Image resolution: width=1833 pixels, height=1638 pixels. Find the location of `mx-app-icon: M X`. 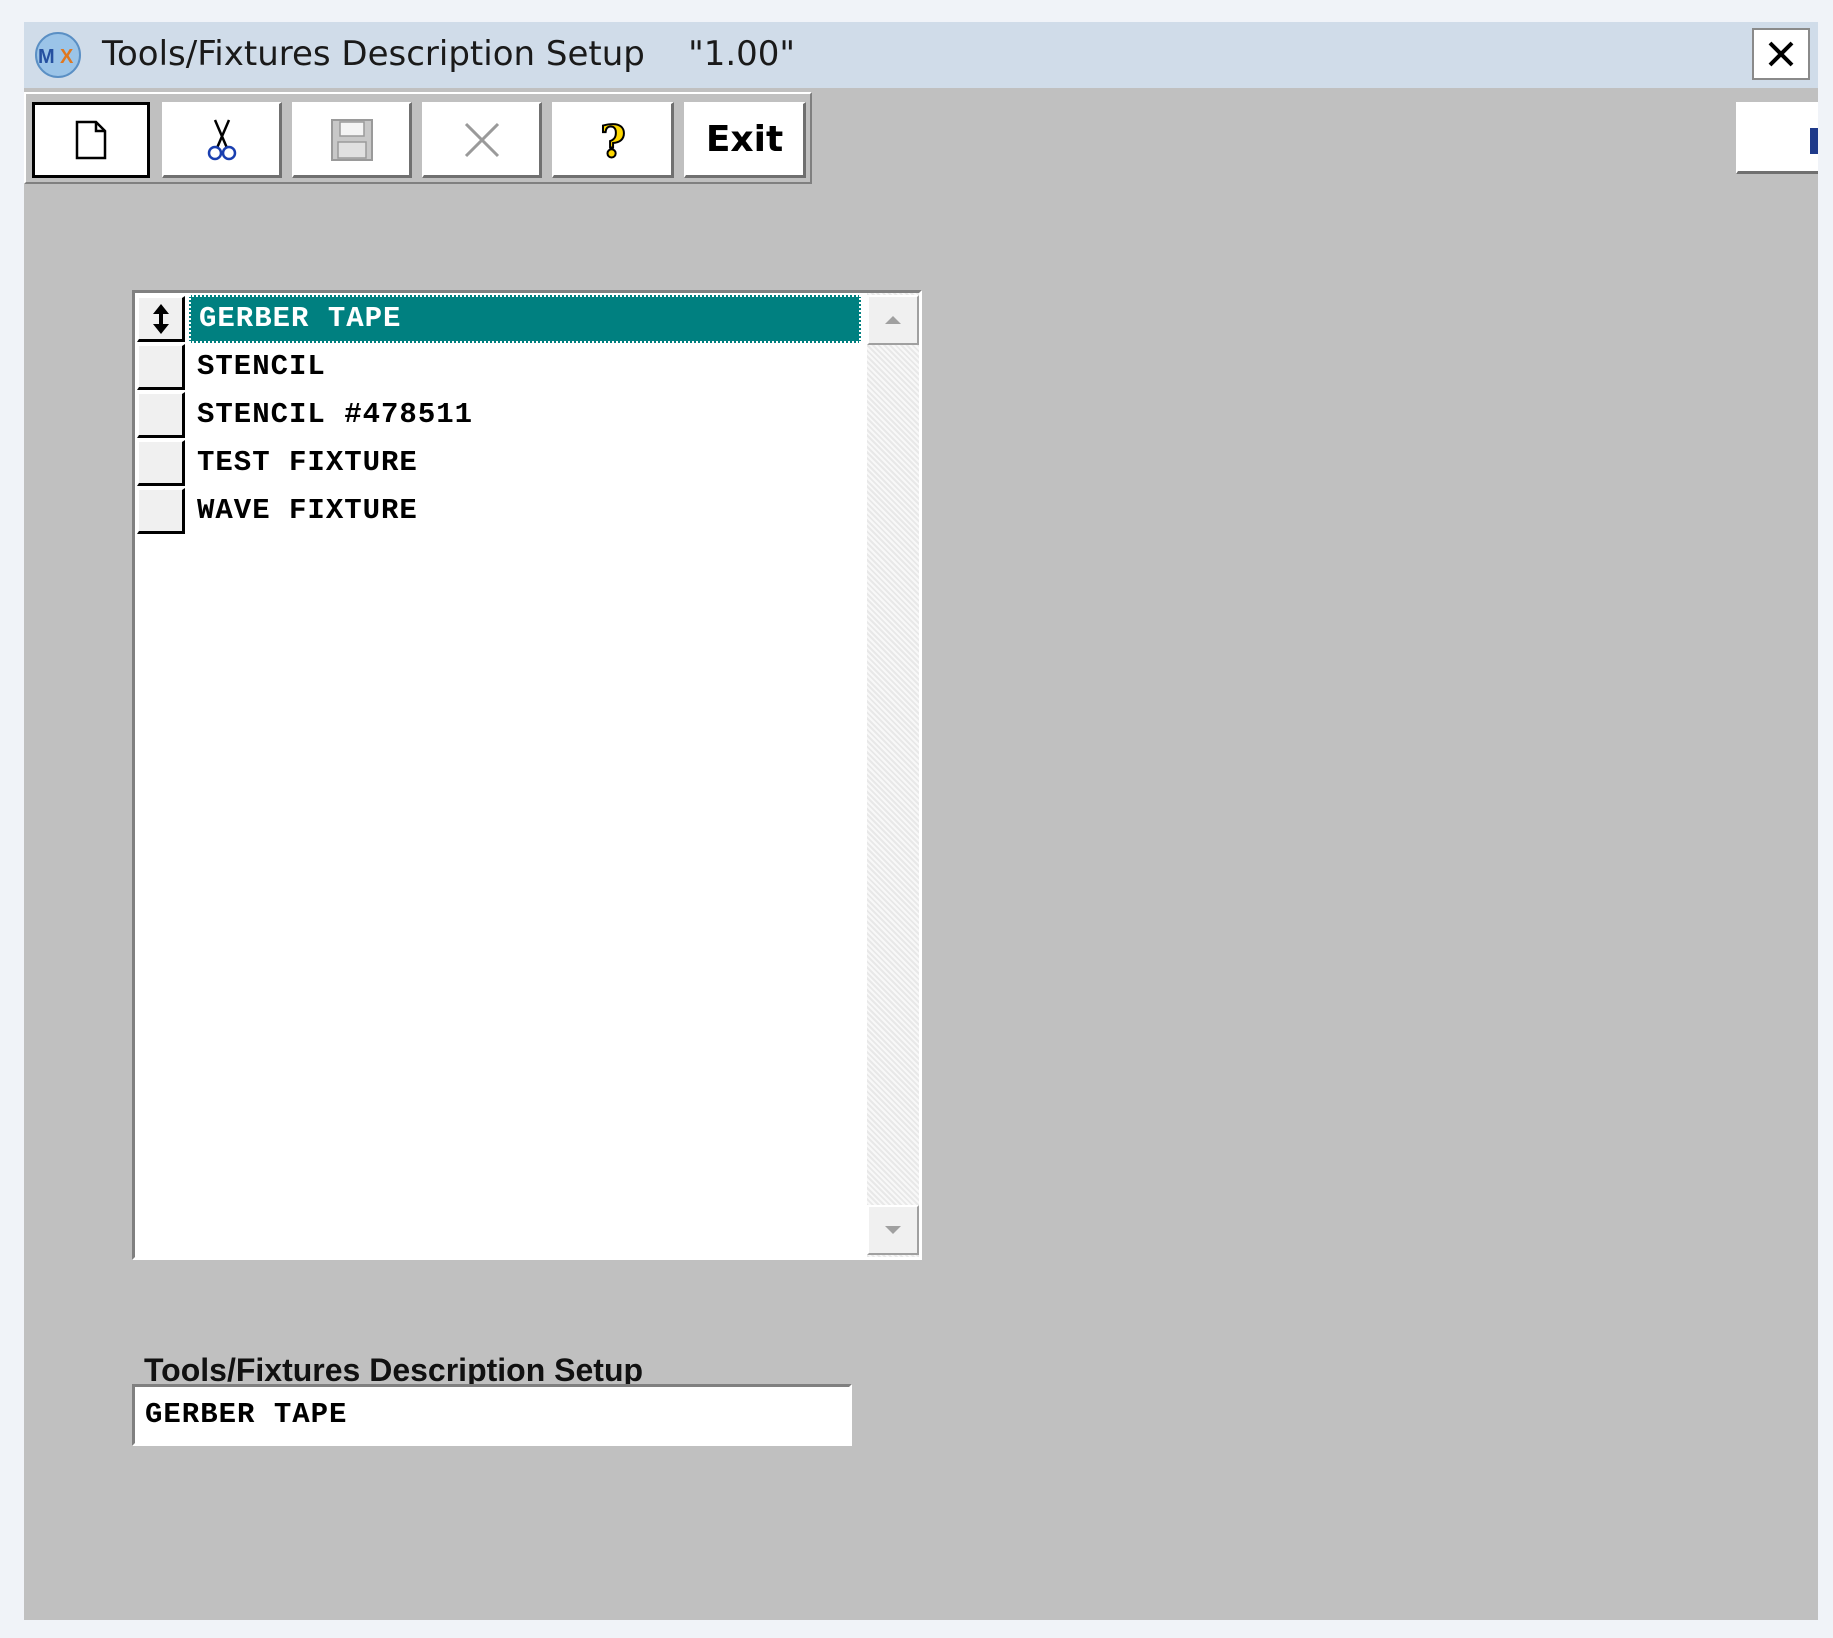

mx-app-icon: M X is located at coordinates (58, 55).